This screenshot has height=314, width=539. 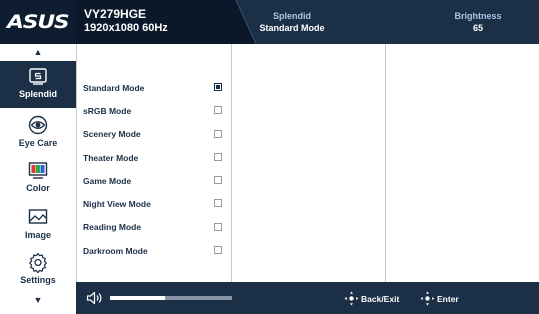 What do you see at coordinates (114, 87) in the screenshot?
I see `list-item-label: Standard Mode` at bounding box center [114, 87].